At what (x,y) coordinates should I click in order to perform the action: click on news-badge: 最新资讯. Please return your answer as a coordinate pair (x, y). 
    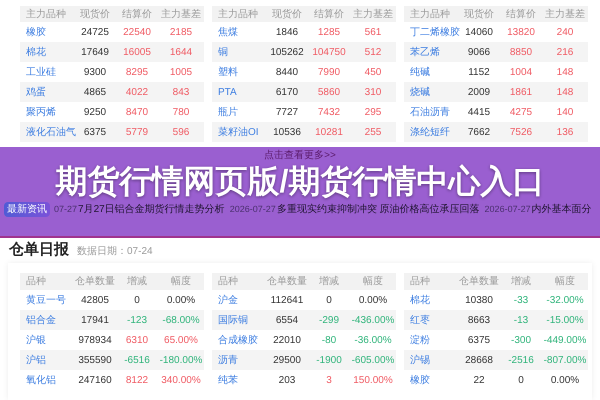
    Looking at the image, I should click on (27, 209).